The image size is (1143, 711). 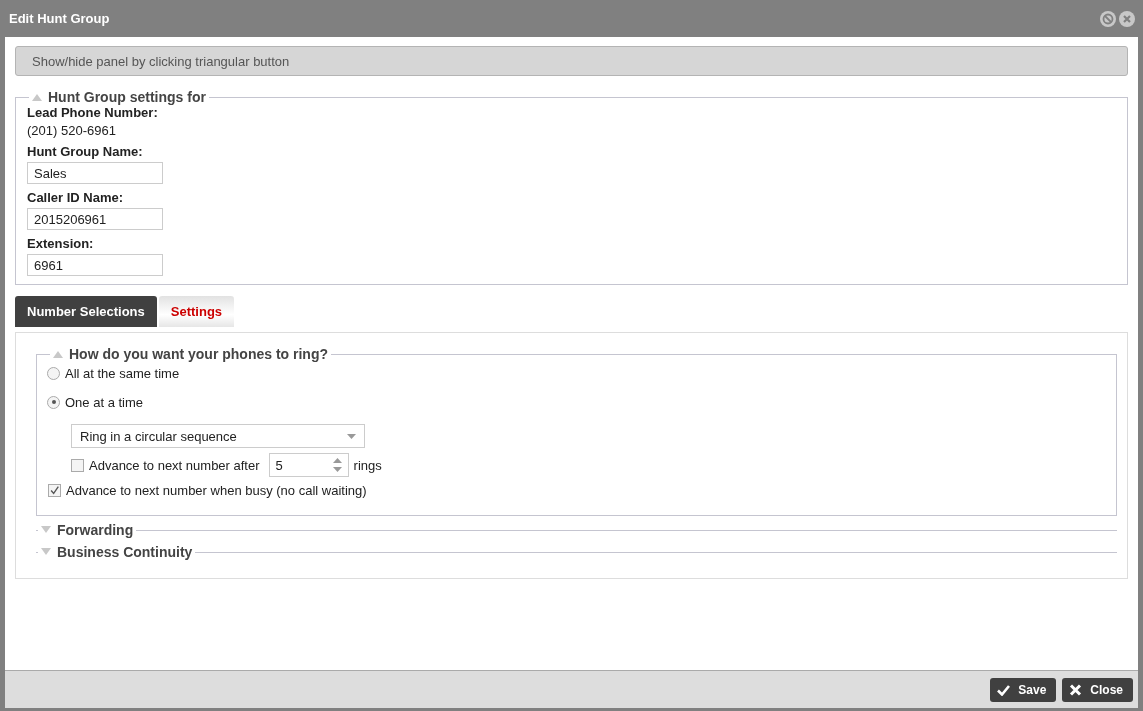 I want to click on window-title: Edit Hunt Group, so click(x=59, y=18).